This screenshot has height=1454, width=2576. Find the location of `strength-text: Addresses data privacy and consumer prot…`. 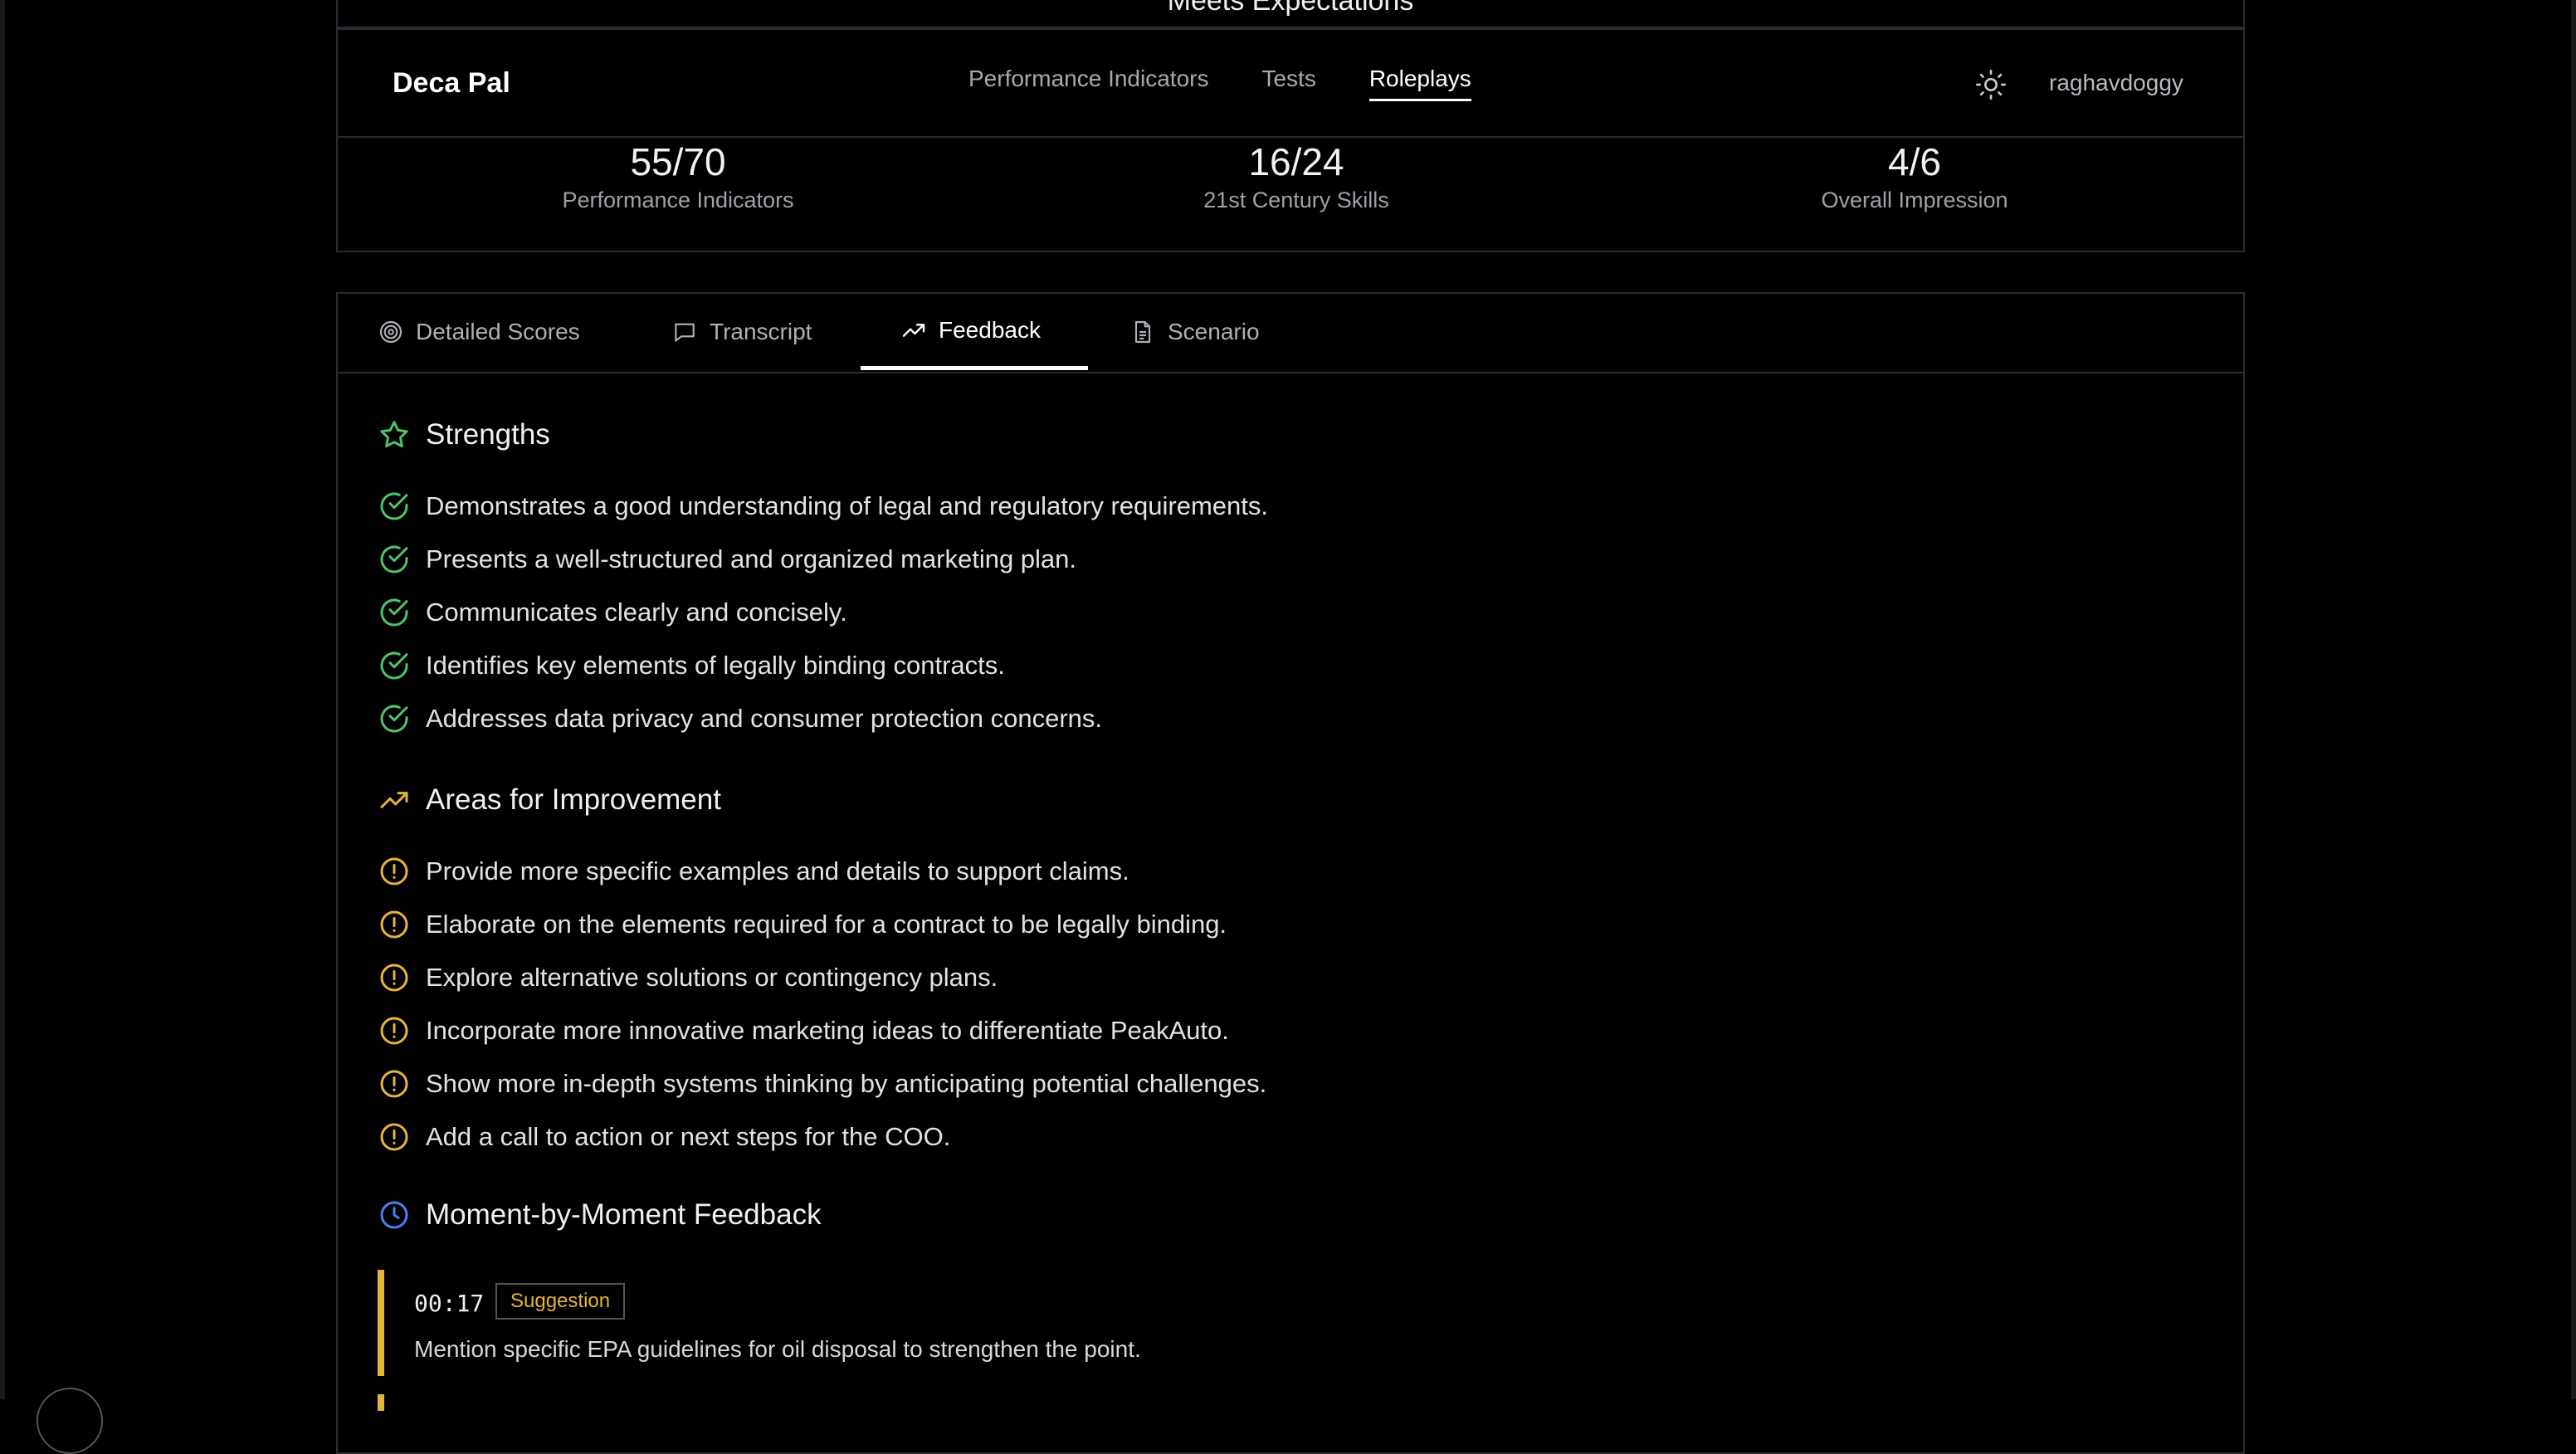

strength-text: Addresses data privacy and consumer prot… is located at coordinates (765, 718).